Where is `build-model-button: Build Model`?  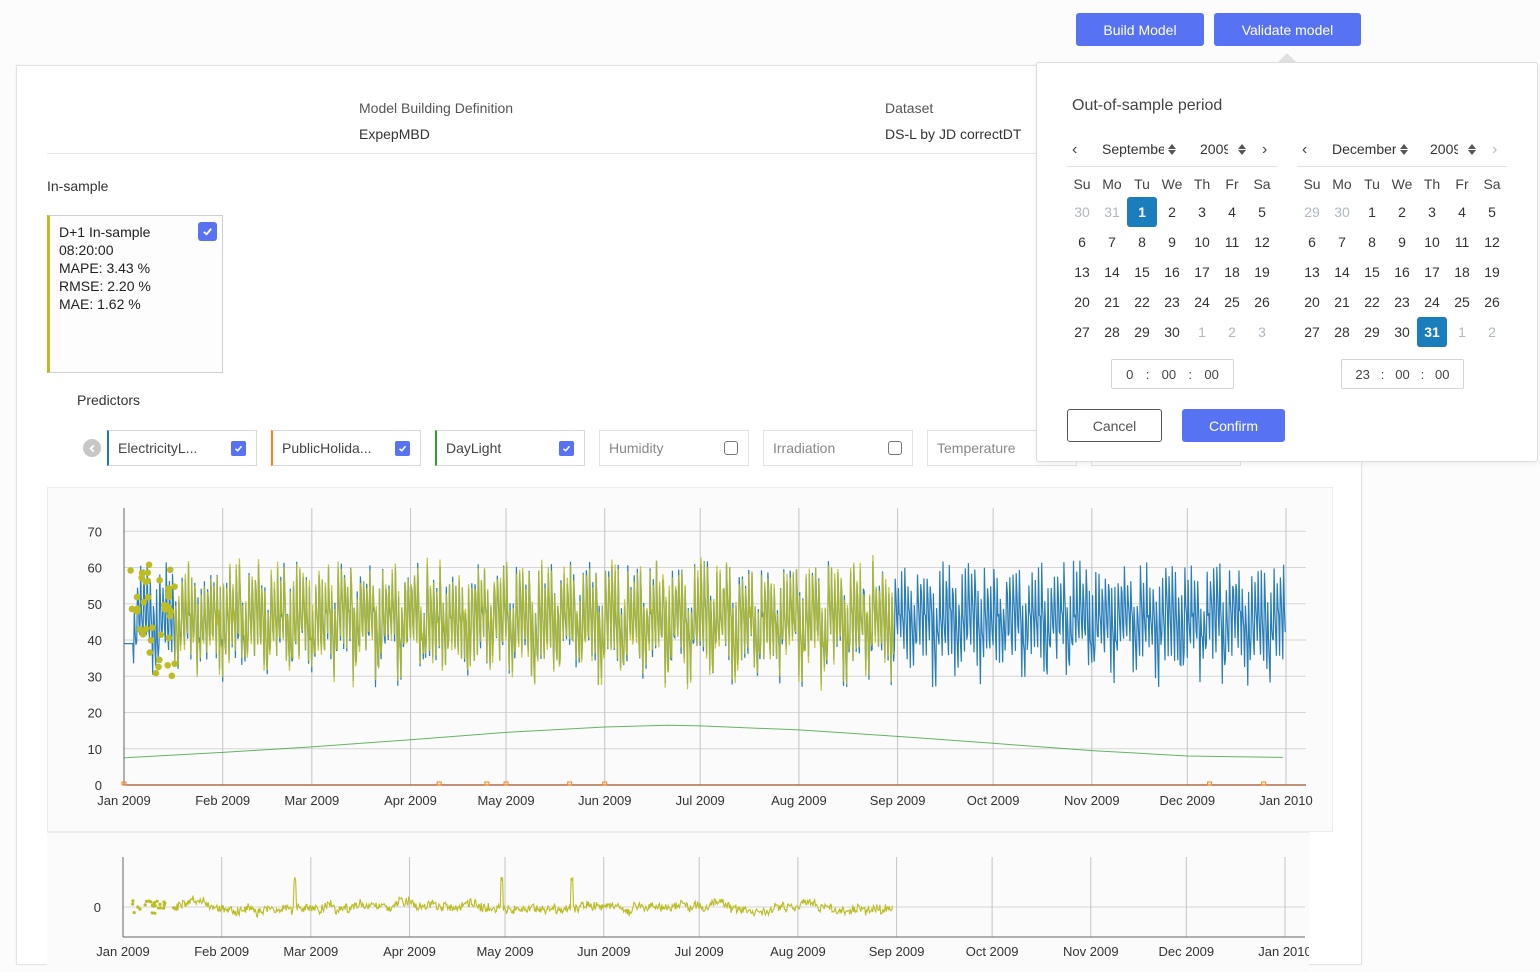 build-model-button: Build Model is located at coordinates (1140, 29).